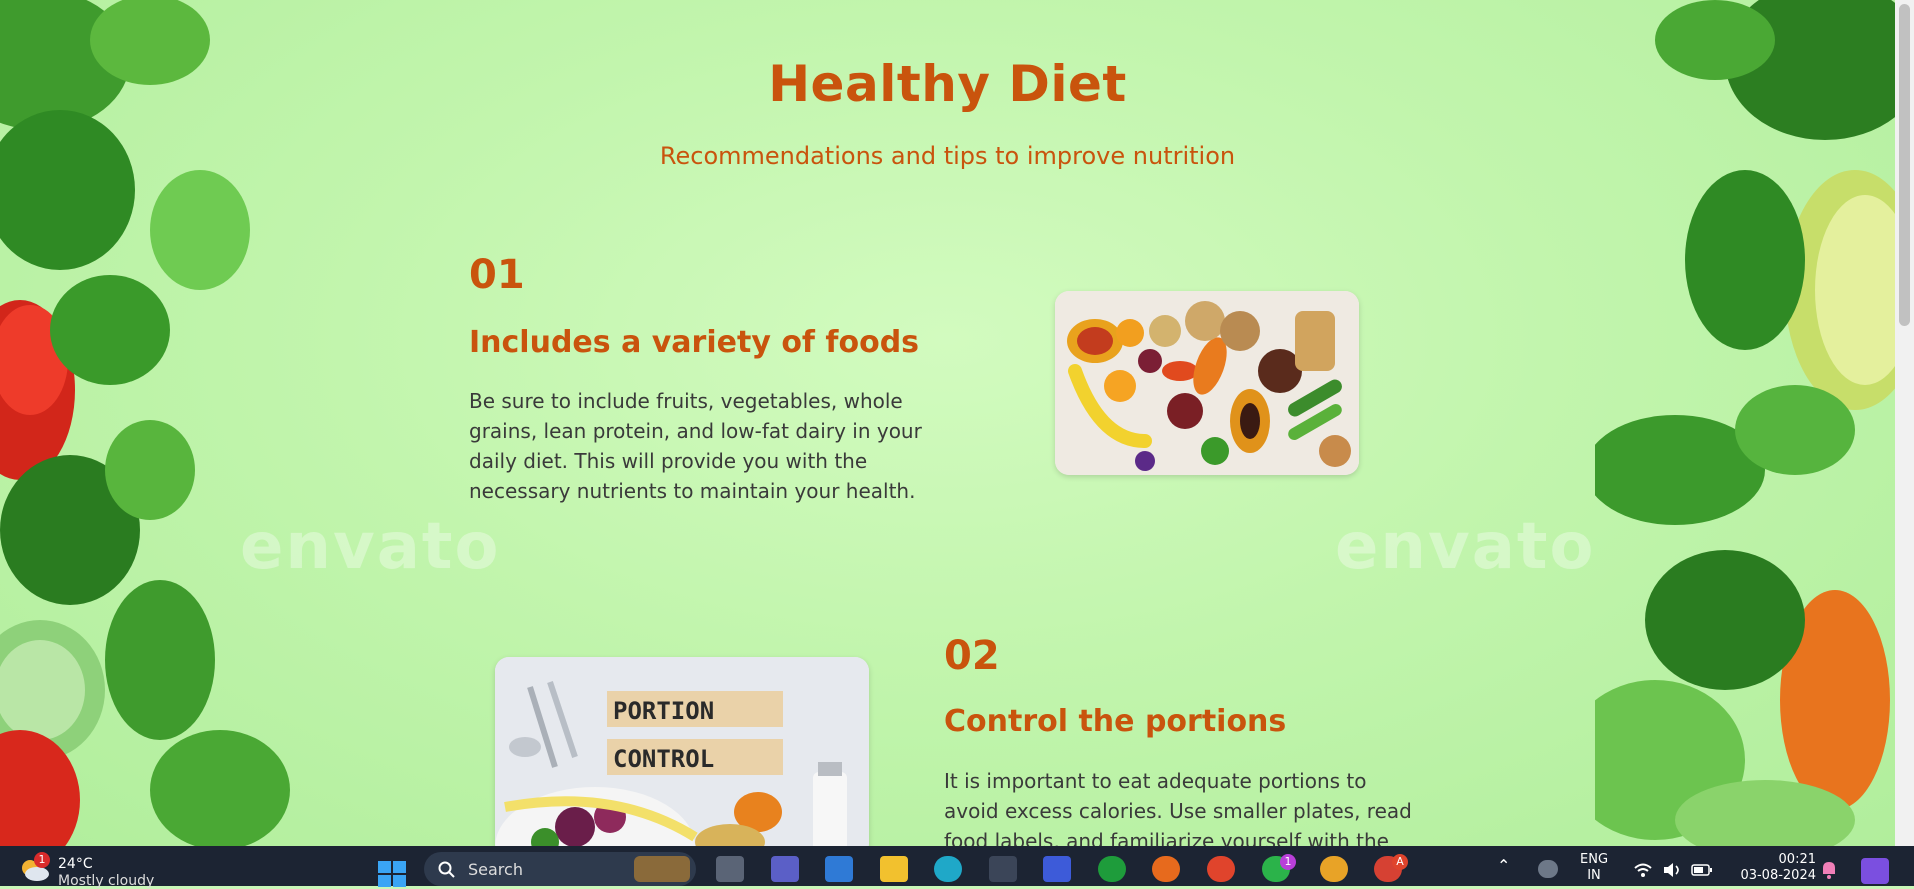 The width and height of the screenshot is (1914, 889). What do you see at coordinates (560, 869) in the screenshot?
I see `taskbar-search: Search` at bounding box center [560, 869].